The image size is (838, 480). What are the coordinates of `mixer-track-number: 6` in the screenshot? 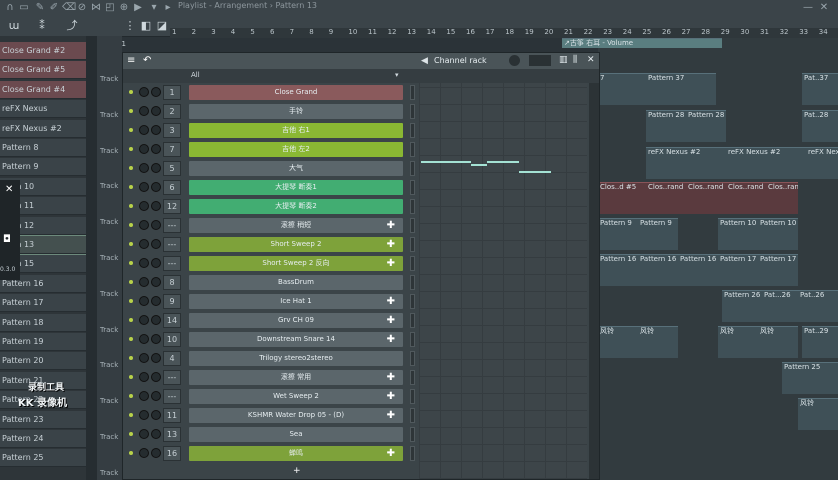 It's located at (172, 187).